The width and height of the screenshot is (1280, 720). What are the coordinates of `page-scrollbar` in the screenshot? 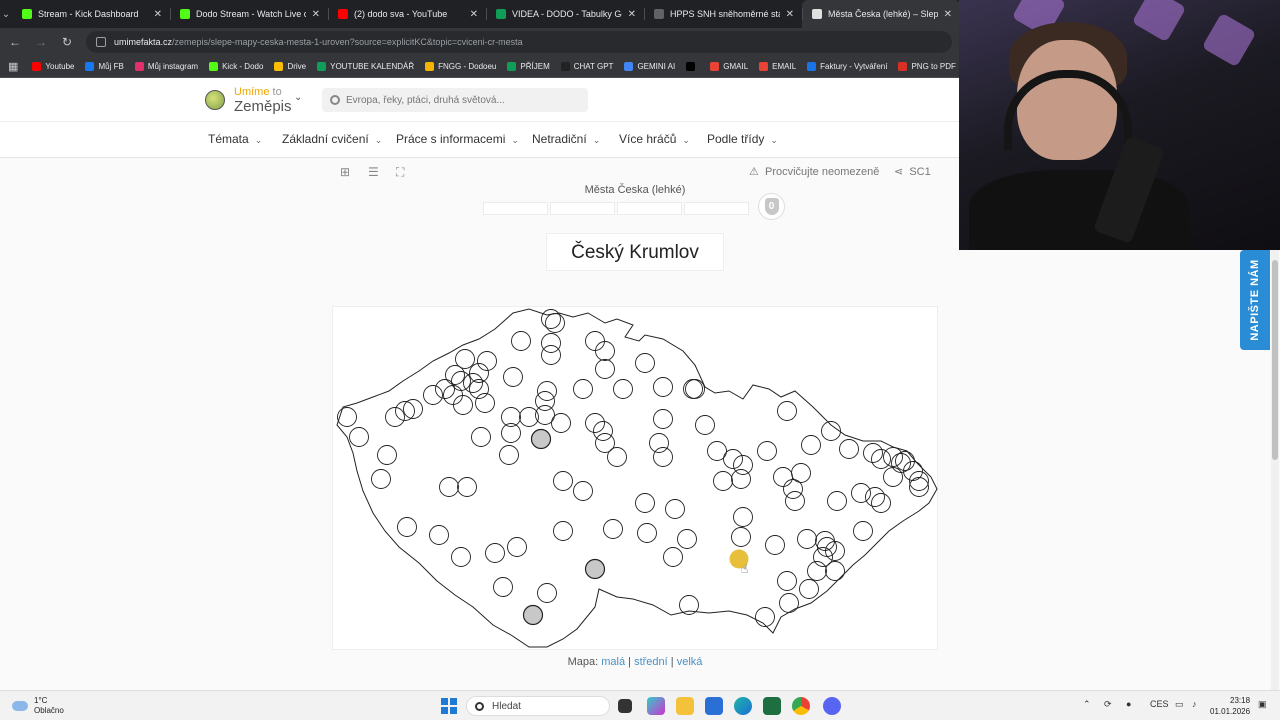 It's located at (1275, 470).